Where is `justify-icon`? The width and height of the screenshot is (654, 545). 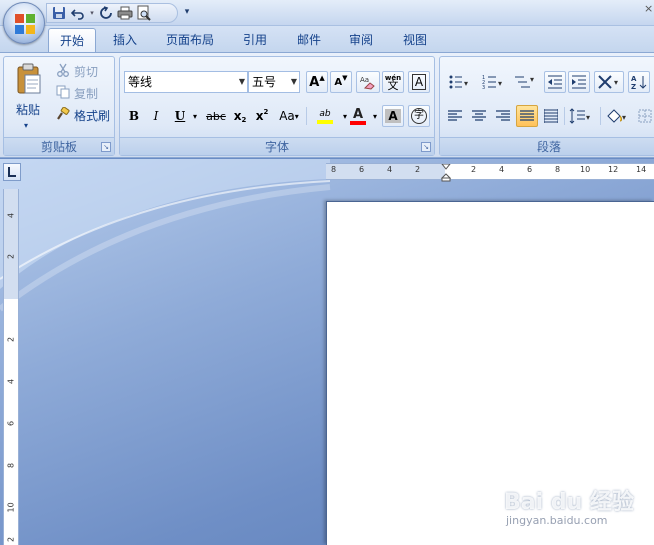 justify-icon is located at coordinates (527, 115).